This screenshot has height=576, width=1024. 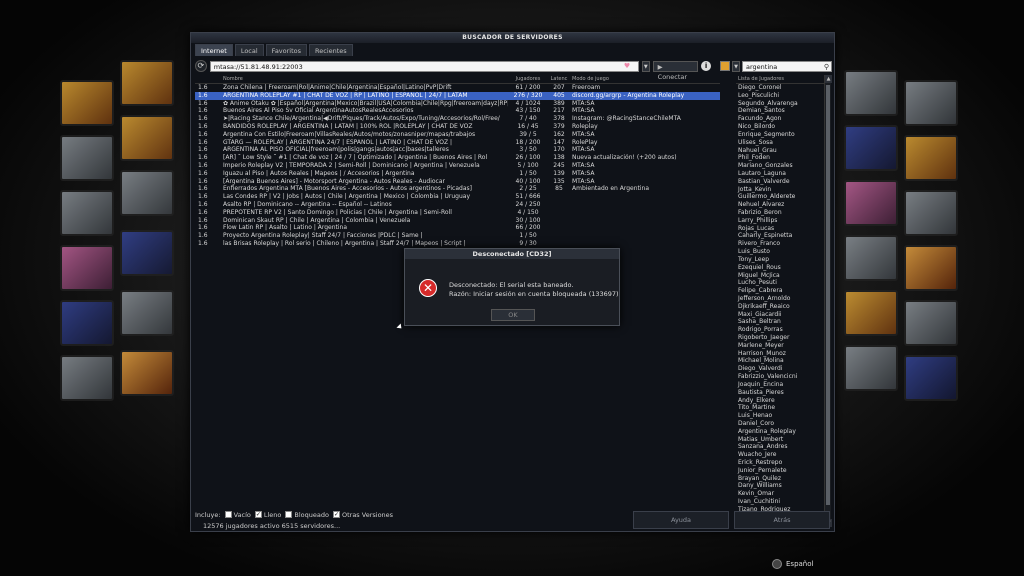 I want to click on back-button: Atrás, so click(x=782, y=520).